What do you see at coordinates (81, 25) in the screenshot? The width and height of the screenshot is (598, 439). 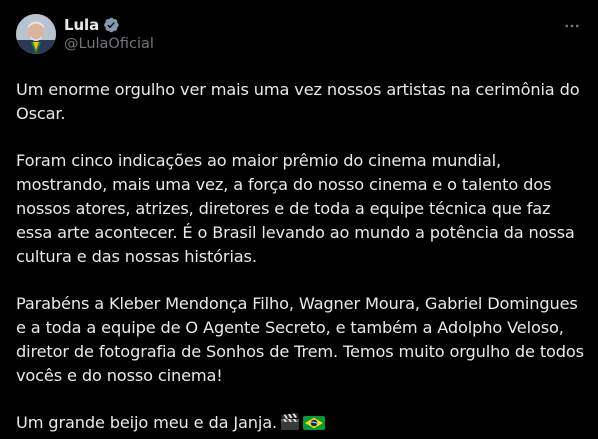 I see `display-name: Lula` at bounding box center [81, 25].